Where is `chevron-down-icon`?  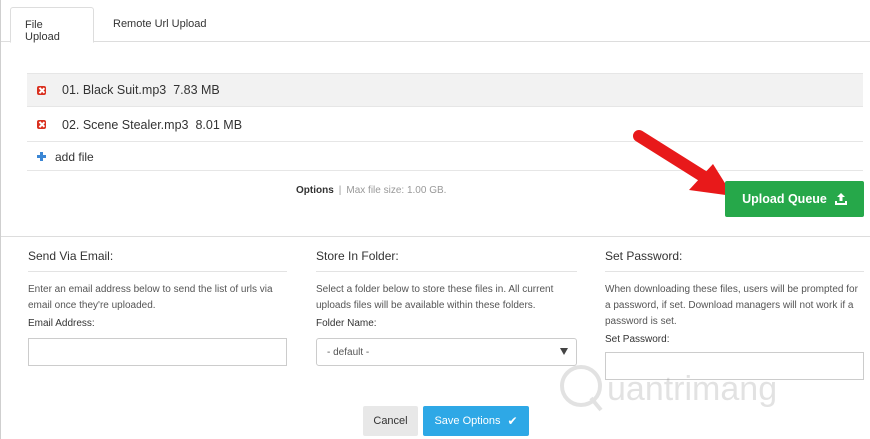
chevron-down-icon is located at coordinates (564, 351).